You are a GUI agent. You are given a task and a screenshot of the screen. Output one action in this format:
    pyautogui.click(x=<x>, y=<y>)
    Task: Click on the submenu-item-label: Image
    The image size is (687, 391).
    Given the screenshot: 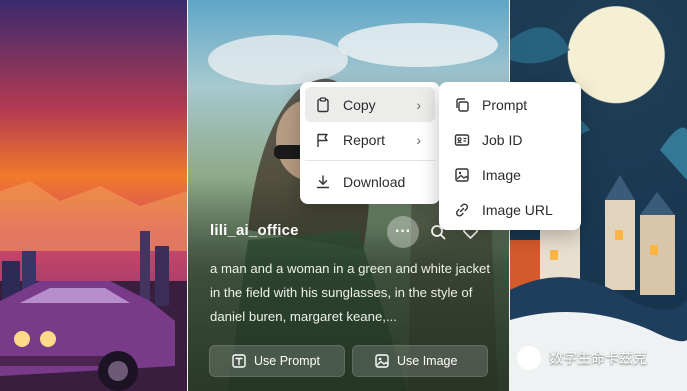 What is the action you would take?
    pyautogui.click(x=501, y=174)
    